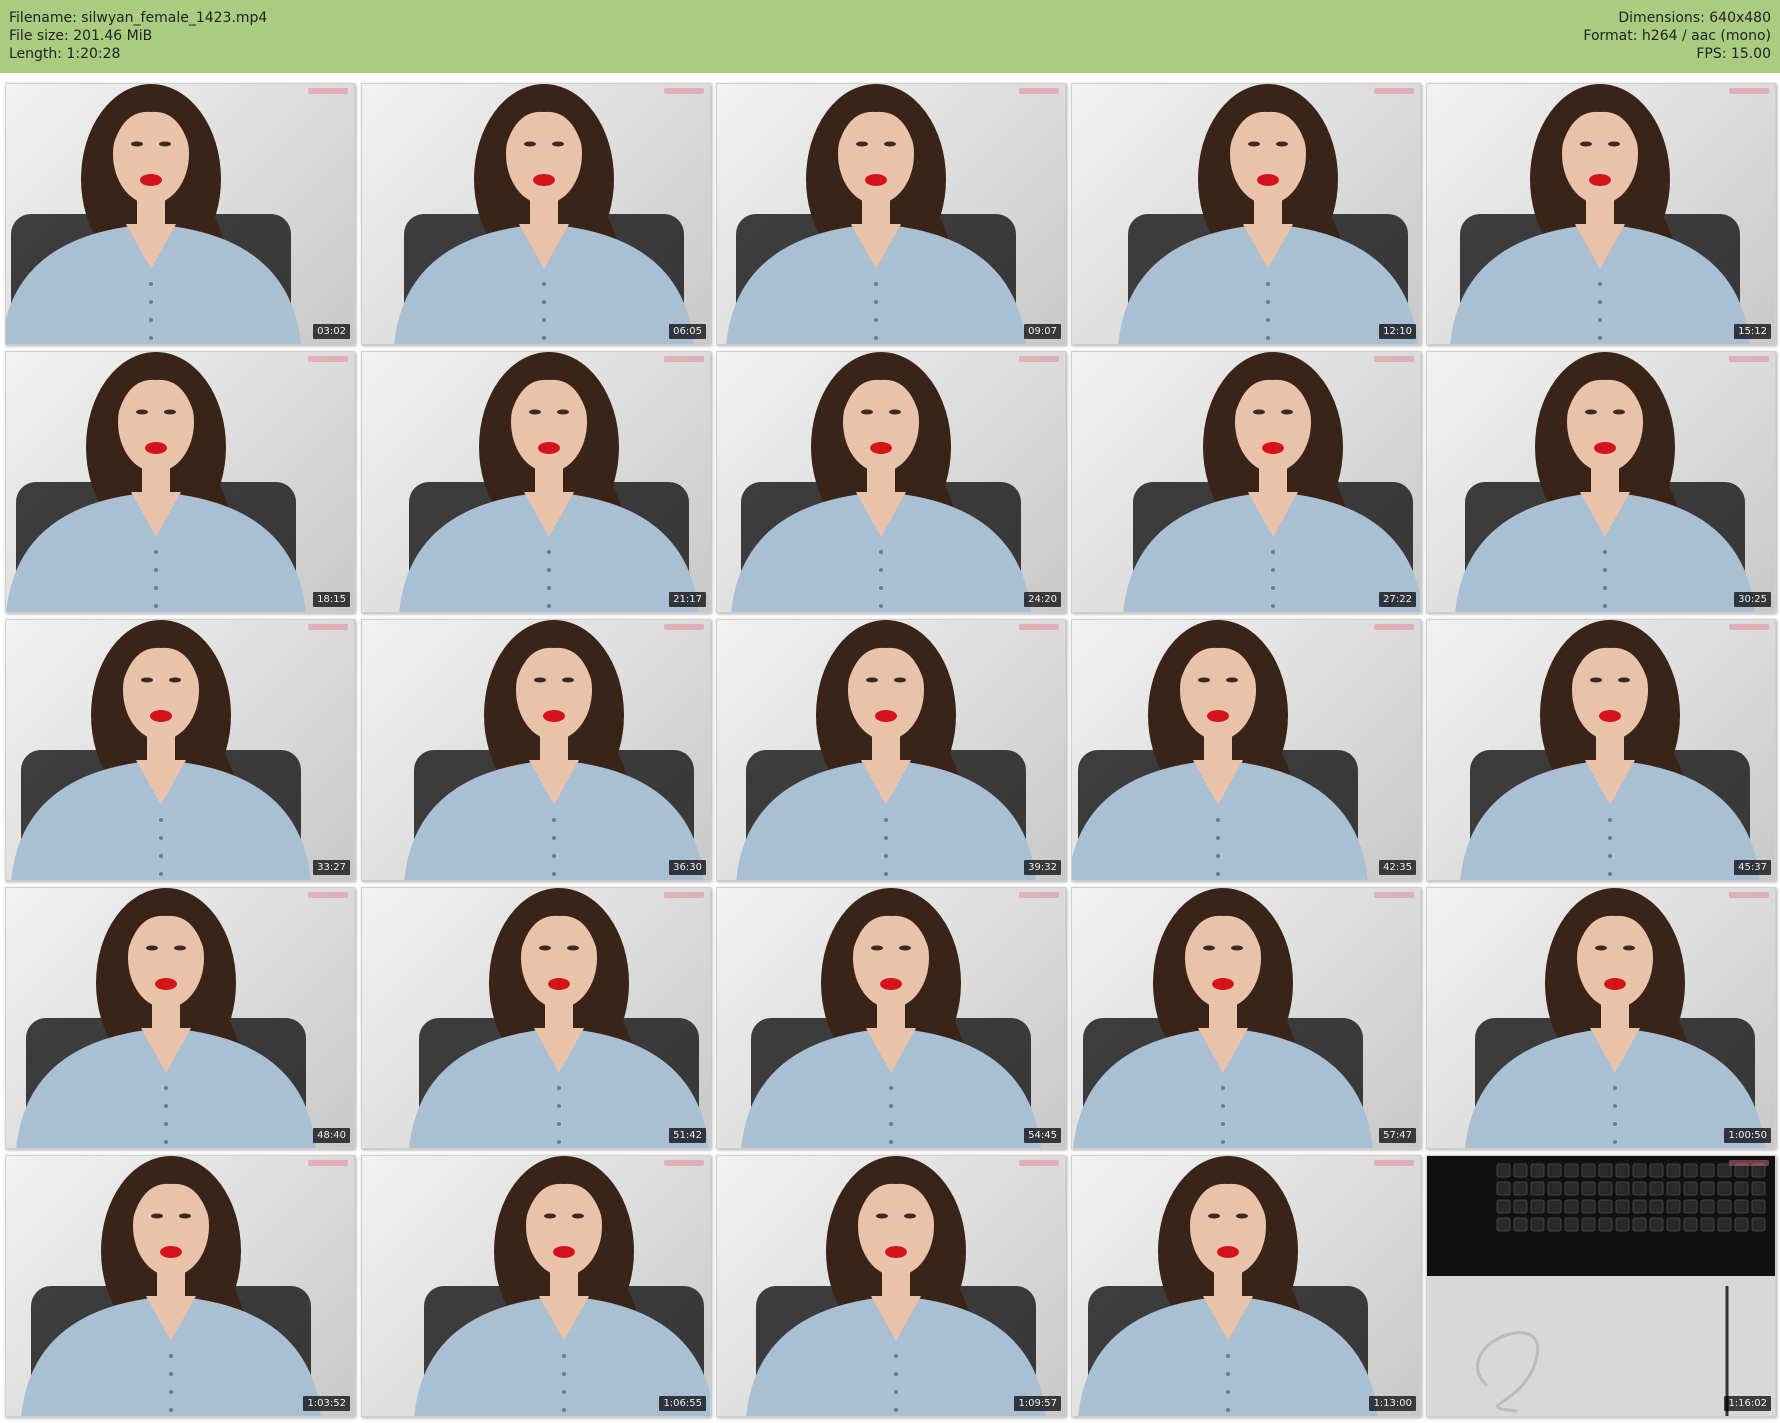 The height and width of the screenshot is (1423, 1780). What do you see at coordinates (682, 1403) in the screenshot?
I see `thumbnail-timestamp: 1:06:55` at bounding box center [682, 1403].